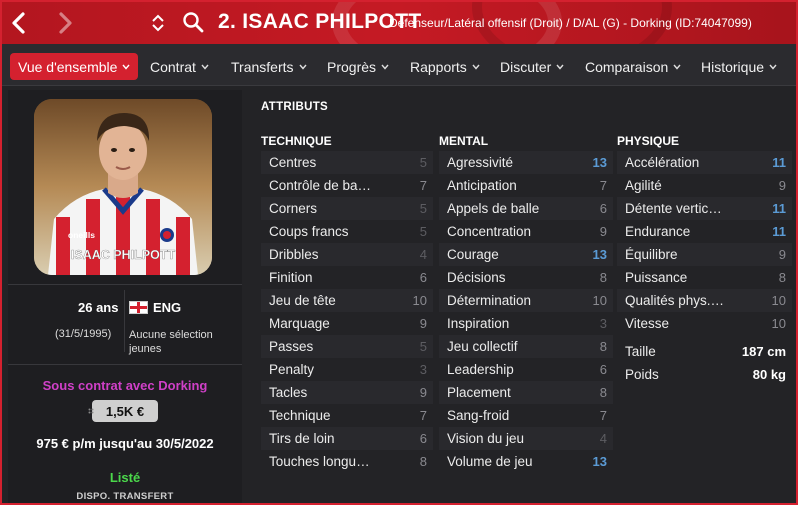  Describe the element at coordinates (526, 185) in the screenshot. I see `attribute-row: Anticipation 7` at that location.